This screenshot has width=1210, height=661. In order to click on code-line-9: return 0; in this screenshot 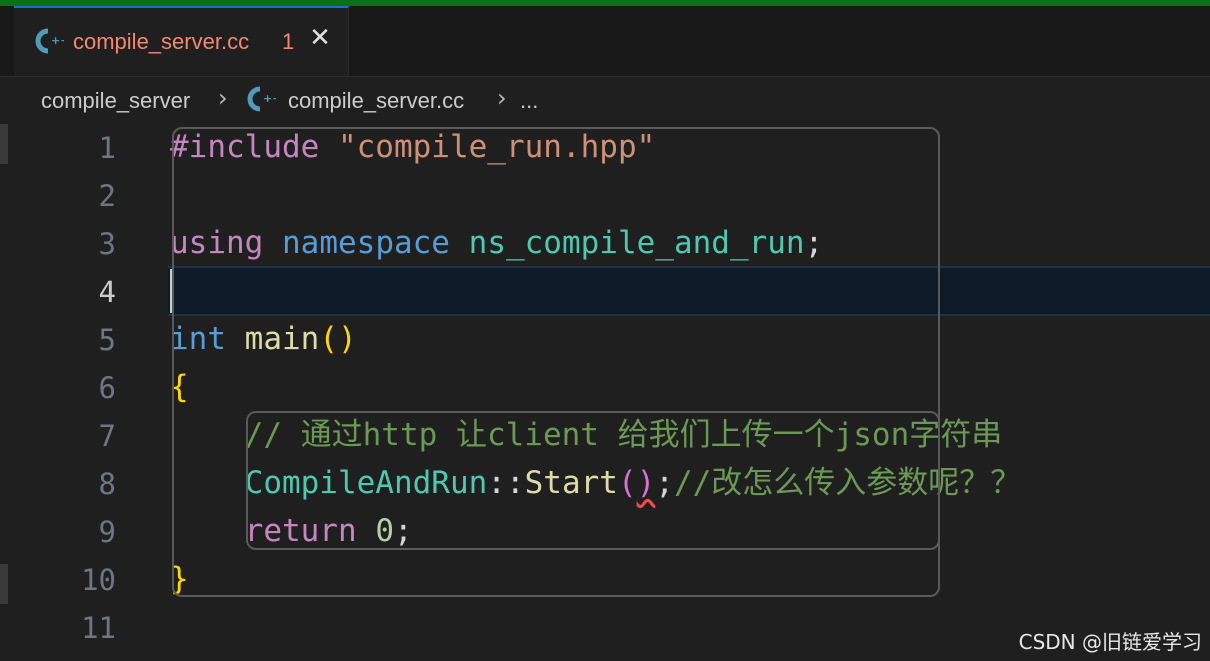, I will do `click(291, 531)`.